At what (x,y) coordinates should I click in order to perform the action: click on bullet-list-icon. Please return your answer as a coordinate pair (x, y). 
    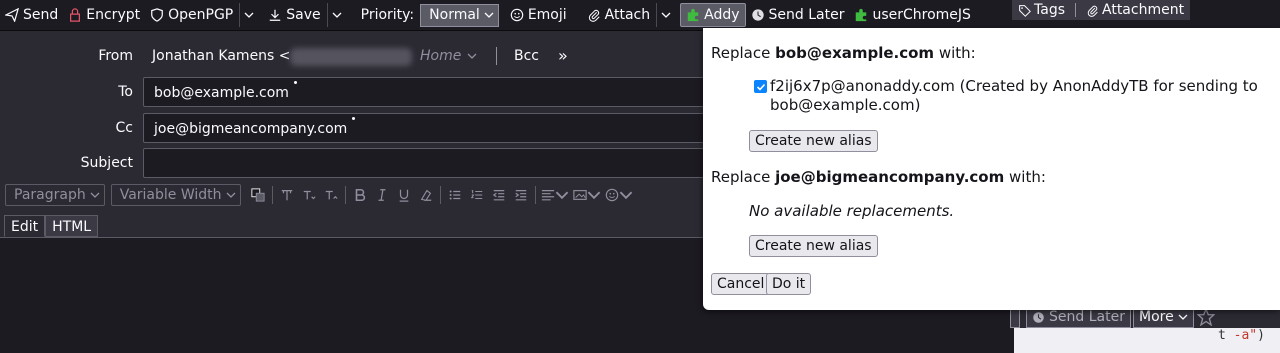
    Looking at the image, I should click on (454, 195).